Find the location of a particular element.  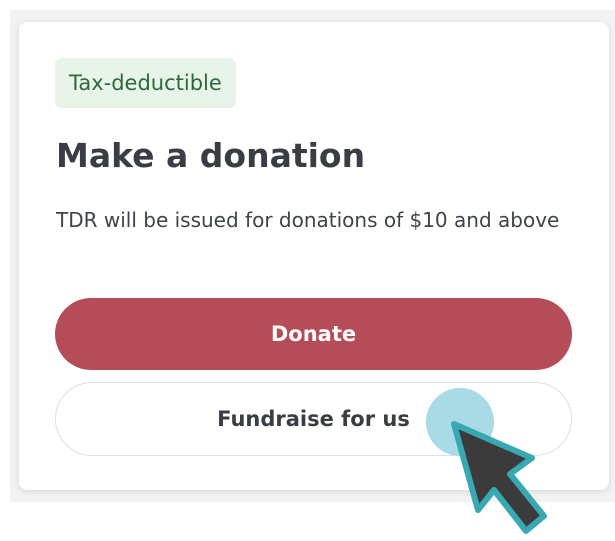

cursor-graphic is located at coordinates (486, 461).